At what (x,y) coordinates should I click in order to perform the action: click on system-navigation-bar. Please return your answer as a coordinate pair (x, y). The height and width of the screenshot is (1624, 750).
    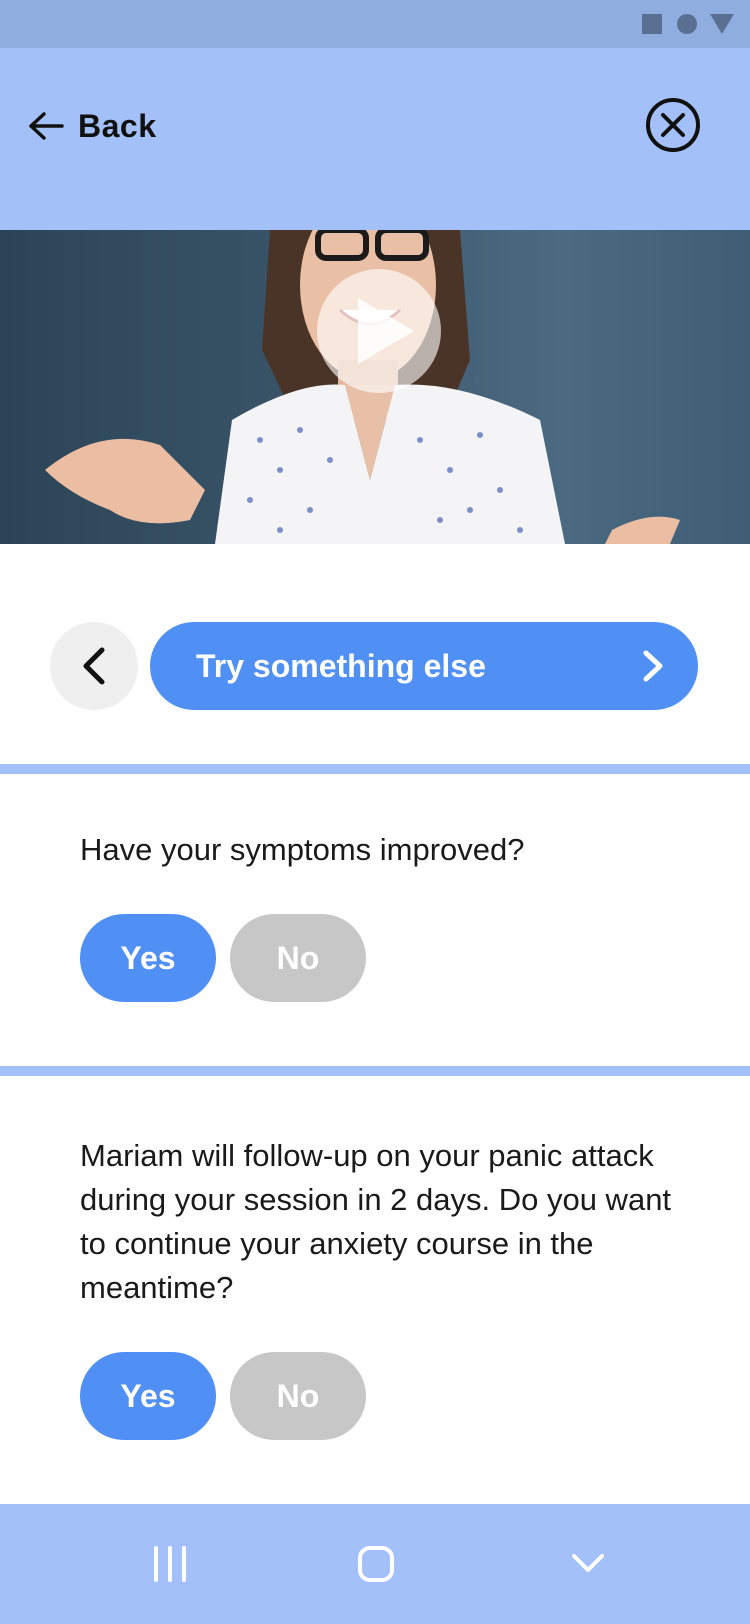
    Looking at the image, I should click on (375, 1564).